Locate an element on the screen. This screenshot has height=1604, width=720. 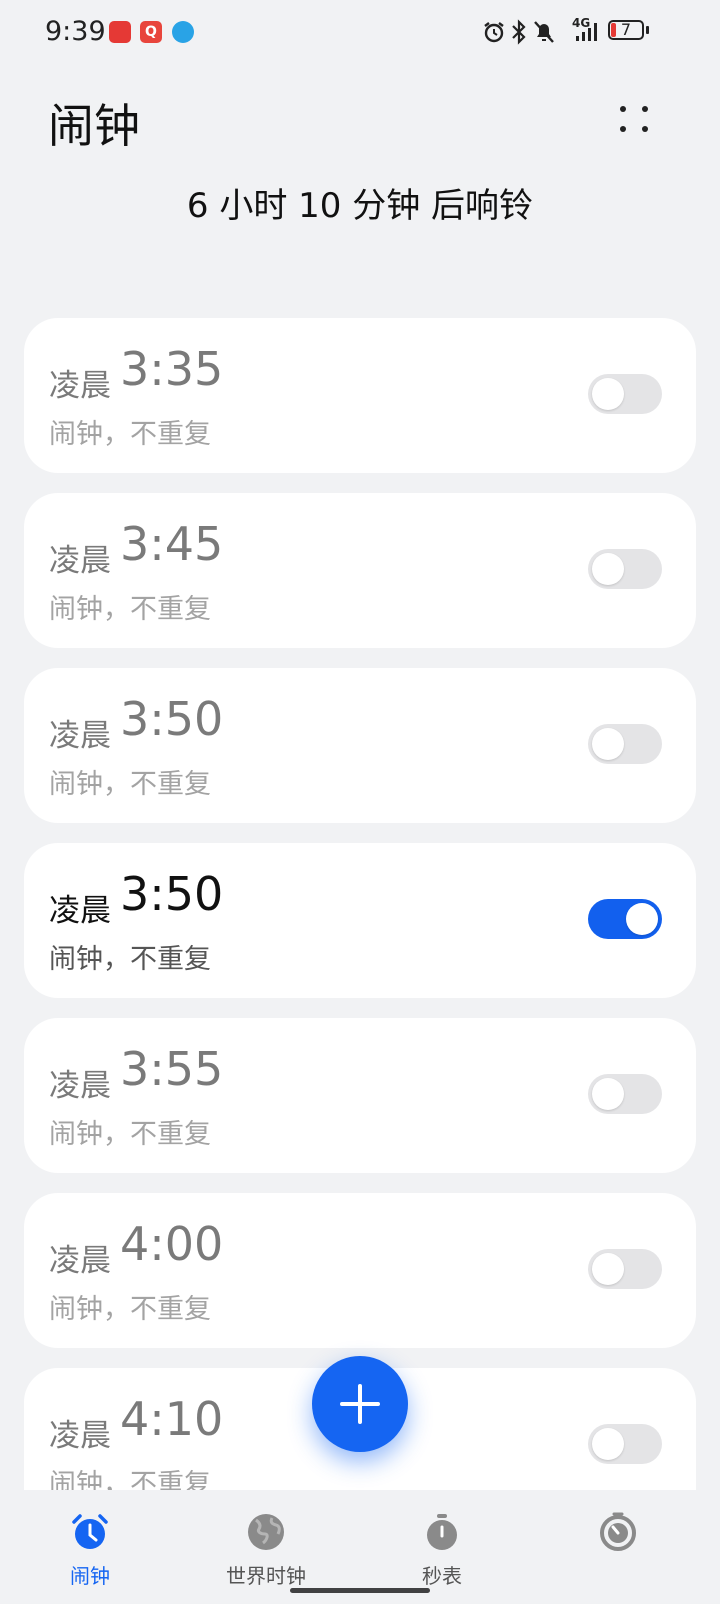
bottom-navigation: 闹钟 世界时钟 秒表 is located at coordinates (360, 1547).